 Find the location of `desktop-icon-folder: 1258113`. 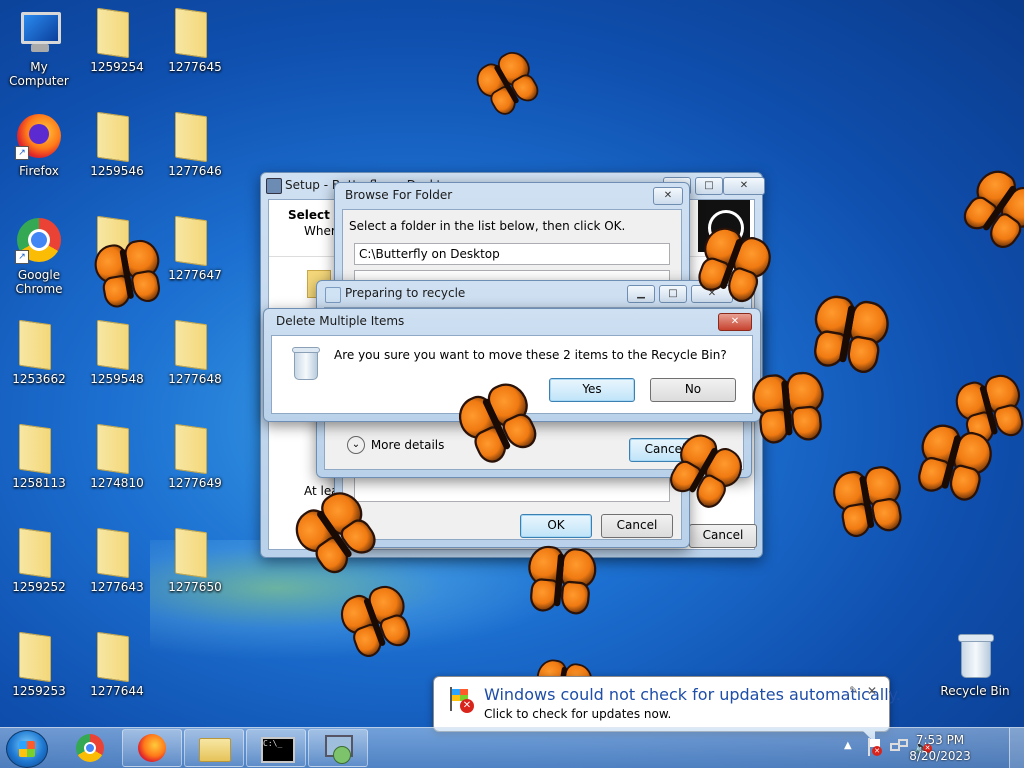

desktop-icon-folder: 1258113 is located at coordinates (39, 456).